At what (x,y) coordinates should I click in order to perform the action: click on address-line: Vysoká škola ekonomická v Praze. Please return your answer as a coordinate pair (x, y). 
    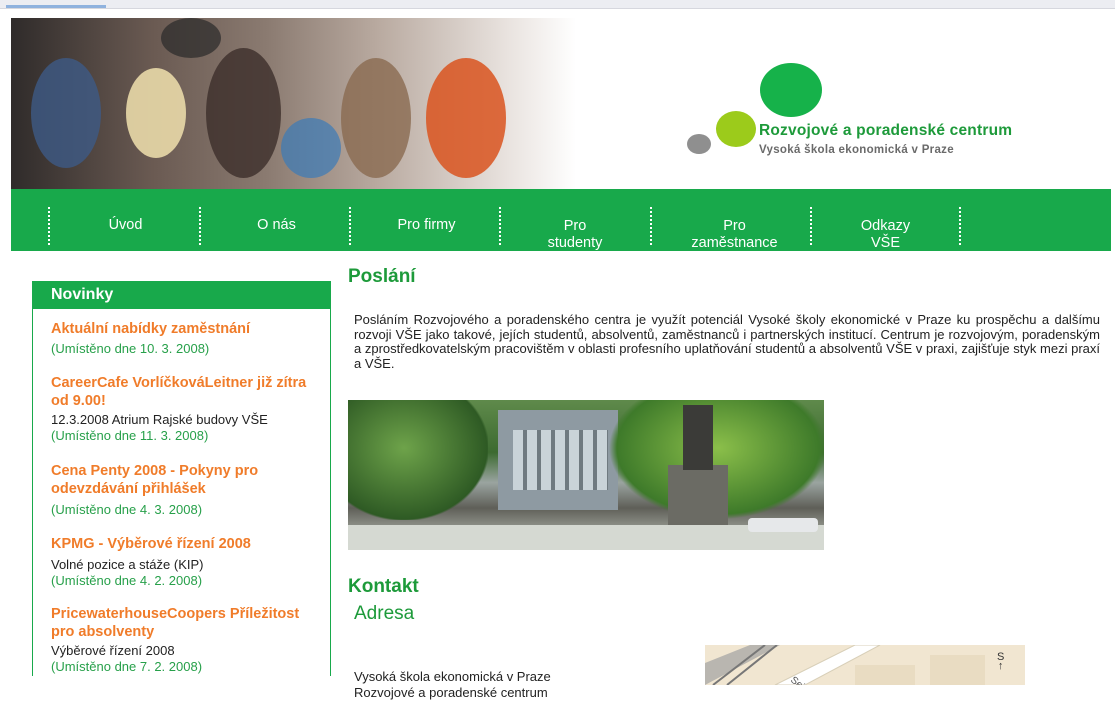
    Looking at the image, I should click on (452, 676).